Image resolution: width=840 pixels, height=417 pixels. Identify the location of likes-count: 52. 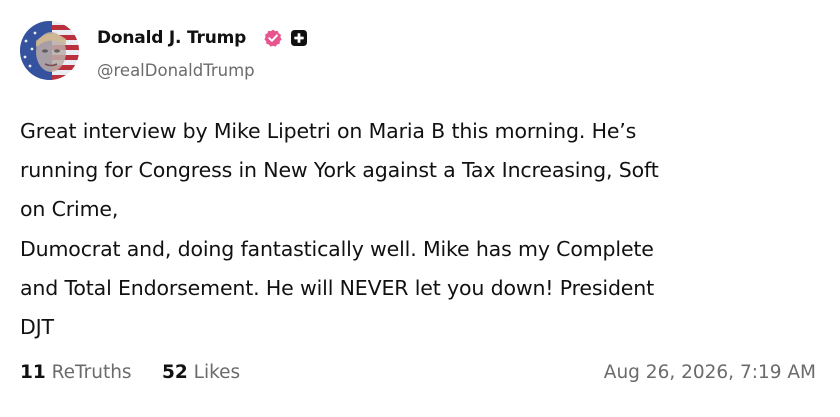
(175, 372).